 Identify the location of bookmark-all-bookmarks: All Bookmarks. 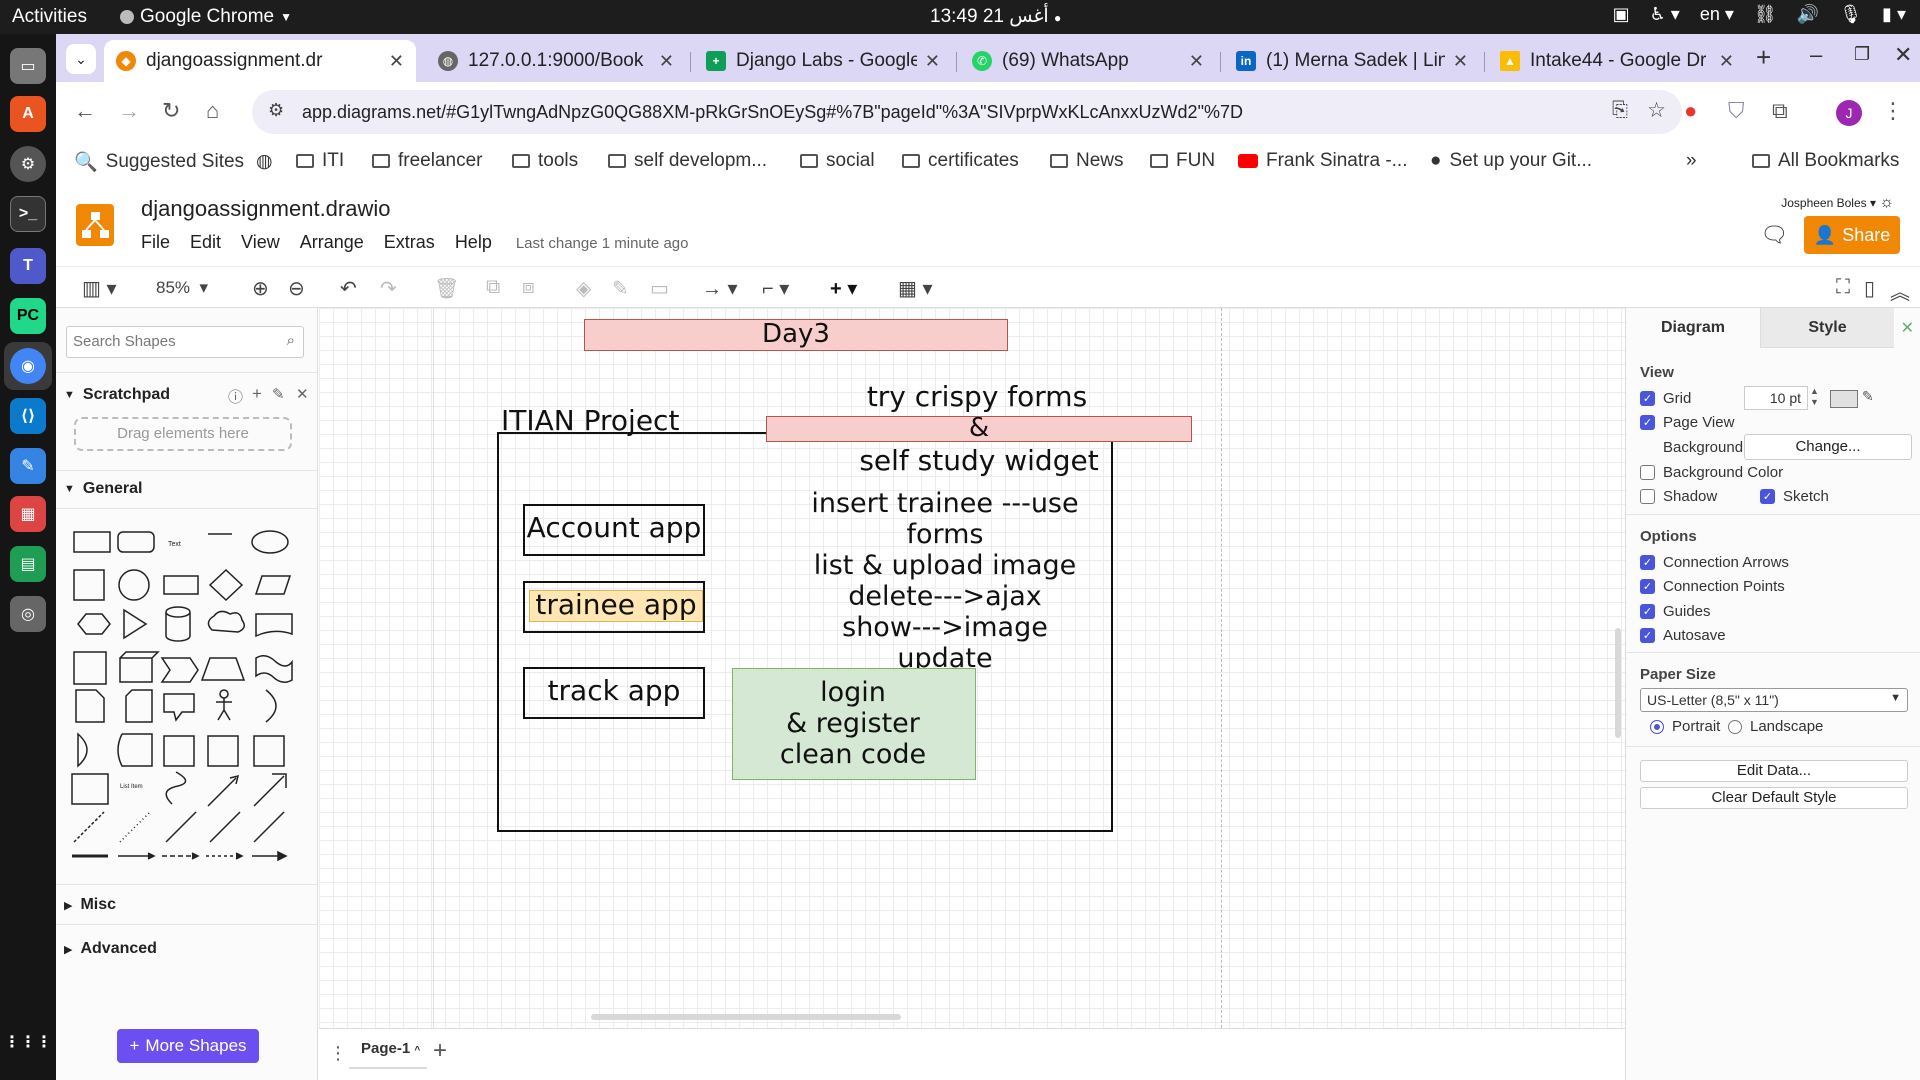
(1825, 161).